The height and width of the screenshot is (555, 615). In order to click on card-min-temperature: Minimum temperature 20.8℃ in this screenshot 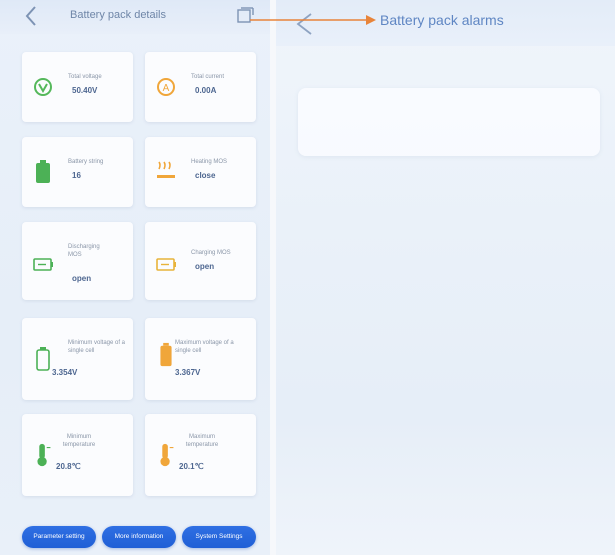, I will do `click(77, 455)`.